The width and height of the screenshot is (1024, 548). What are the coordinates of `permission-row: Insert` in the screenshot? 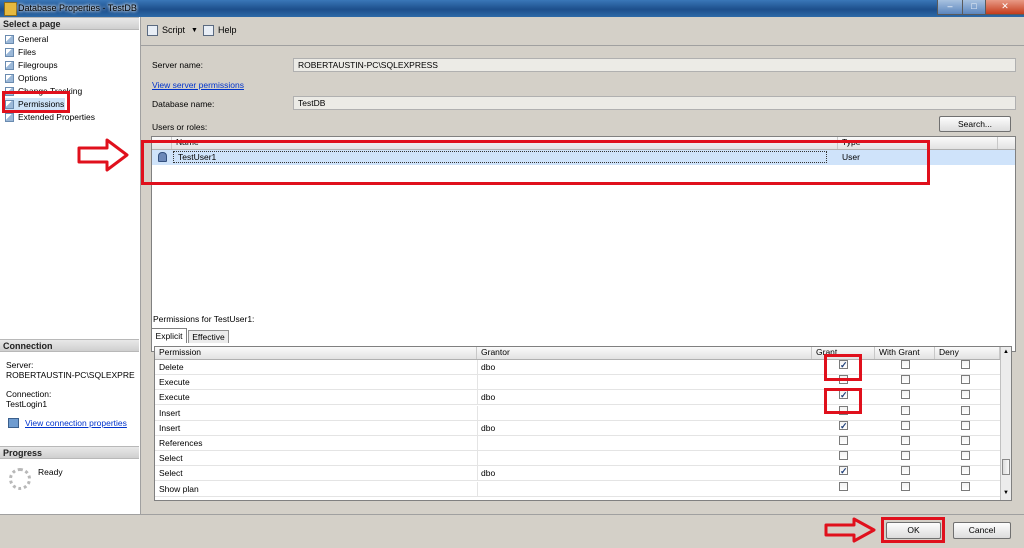 It's located at (577, 413).